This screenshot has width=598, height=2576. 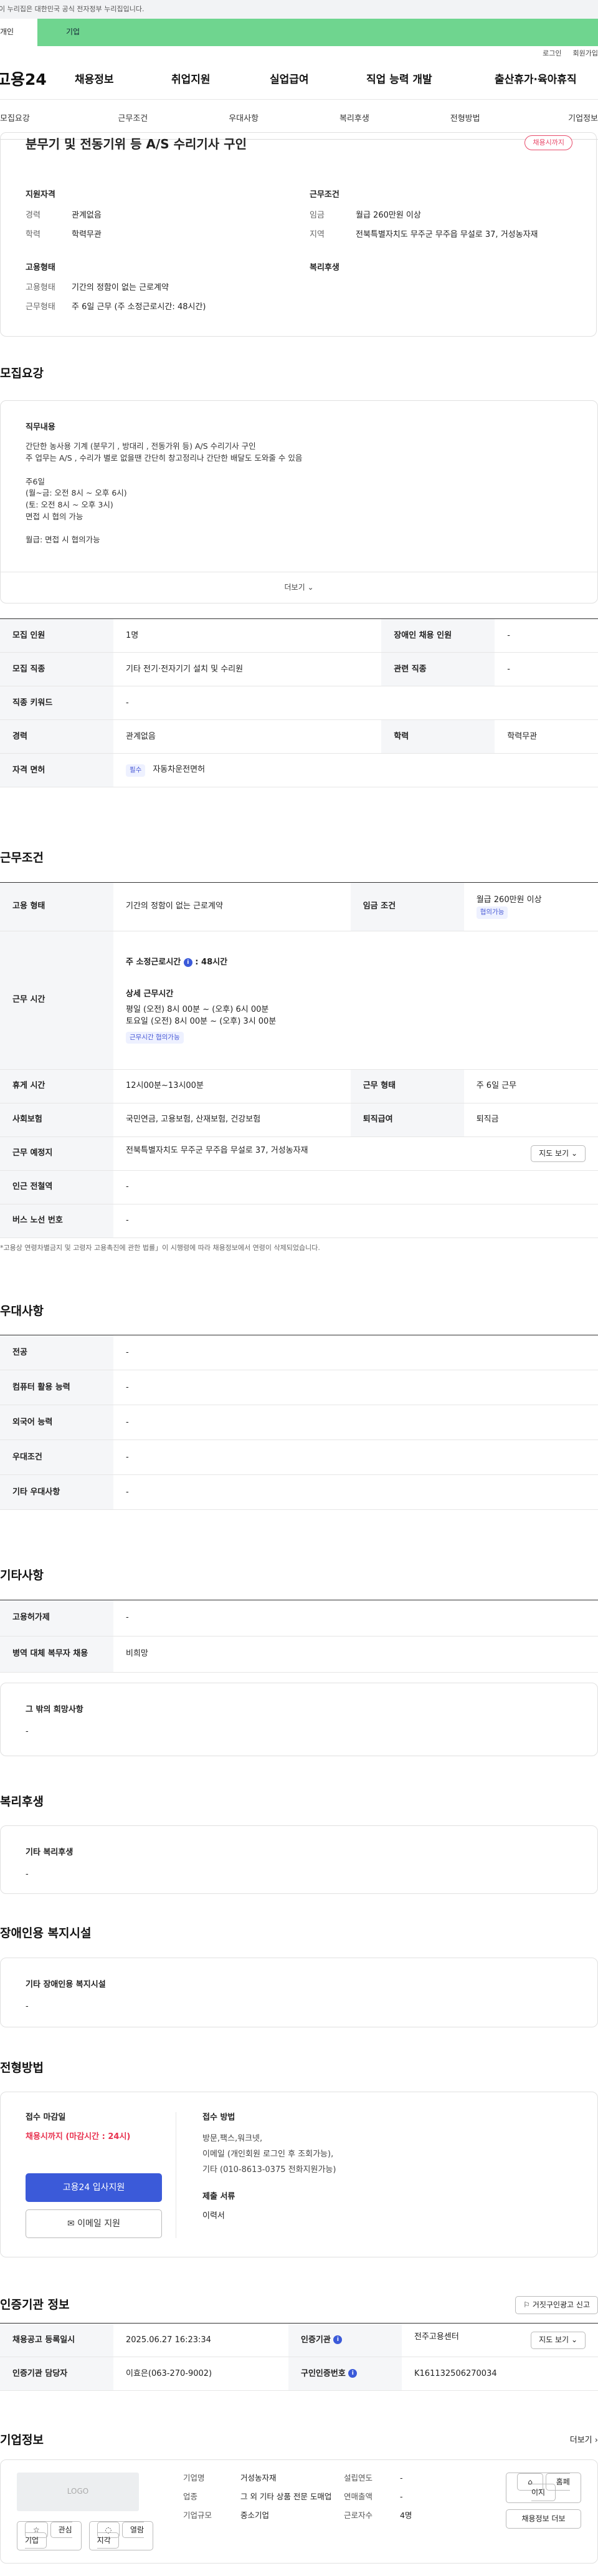 I want to click on email-apply-button: ✉ 이메일 지원, so click(x=94, y=2224).